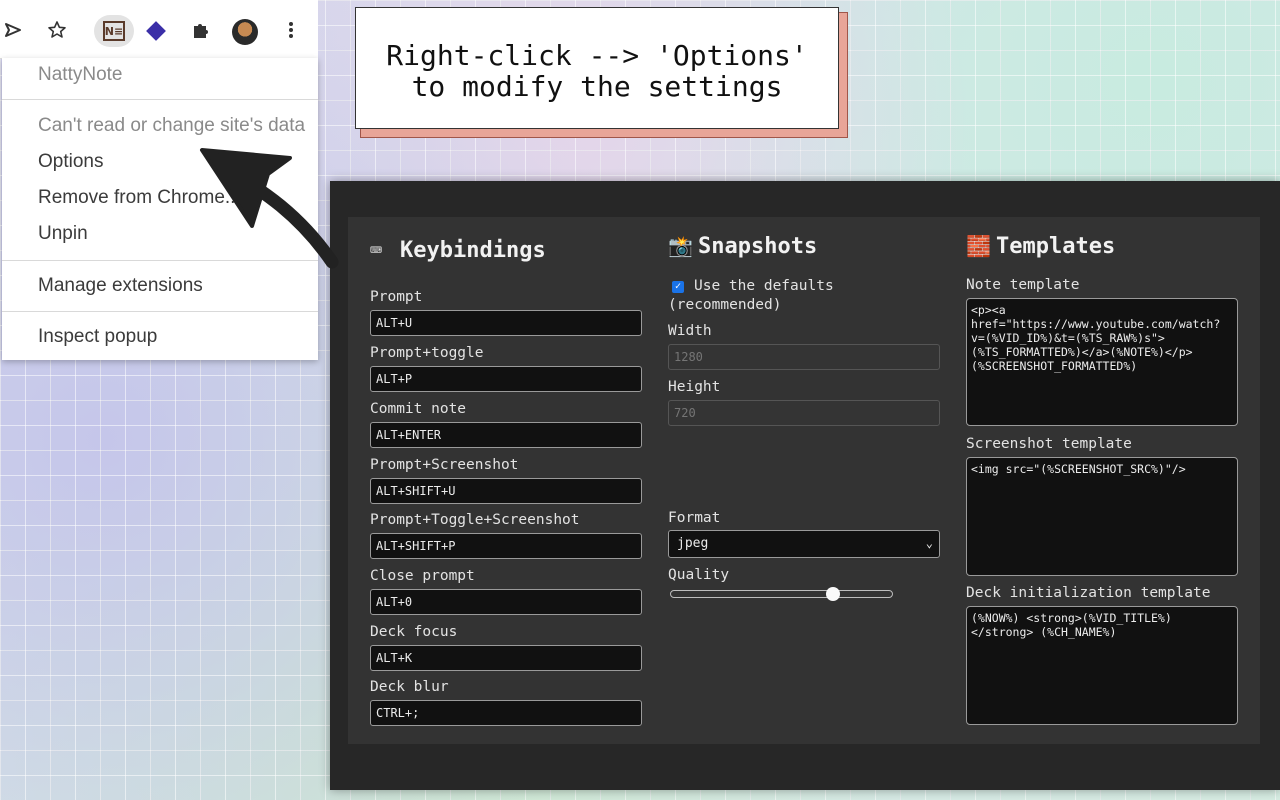 This screenshot has width=1280, height=800. What do you see at coordinates (506, 491) in the screenshot?
I see `keybinding-input-prompt-screenshot` at bounding box center [506, 491].